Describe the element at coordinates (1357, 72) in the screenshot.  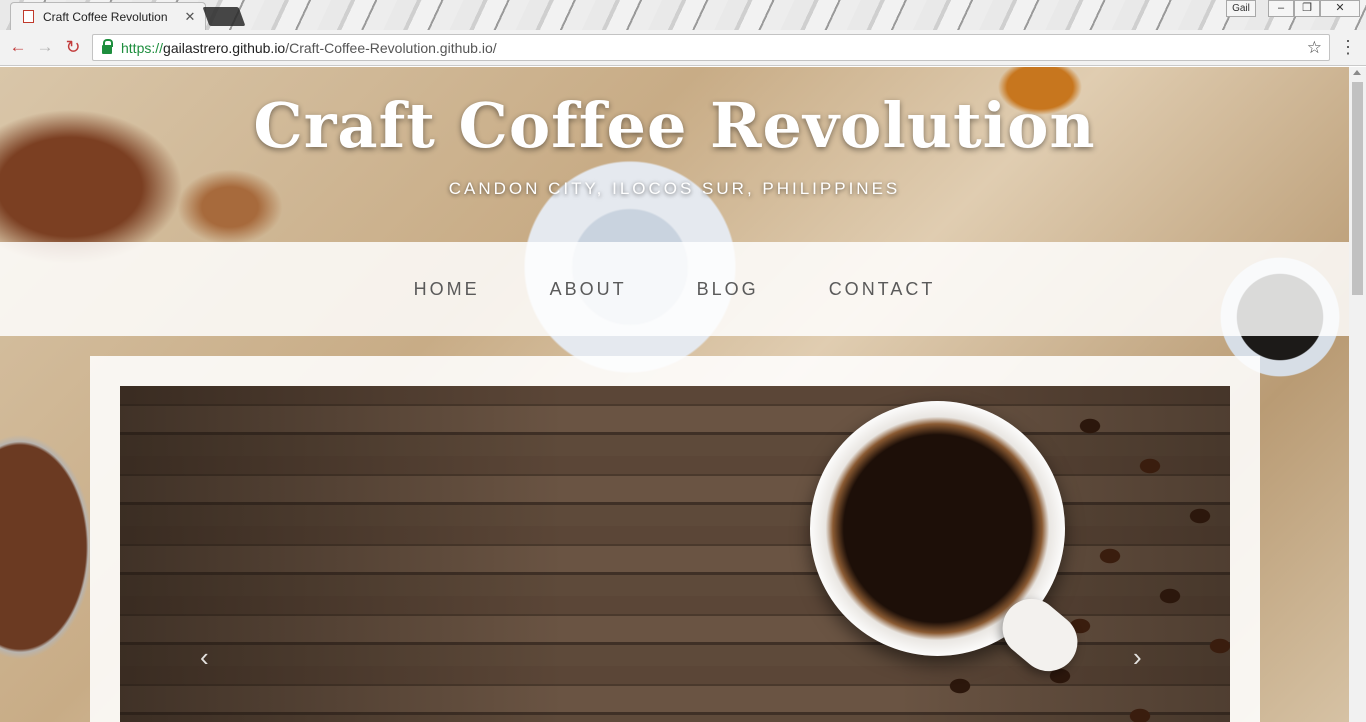
I see `scroll-up-icon` at that location.